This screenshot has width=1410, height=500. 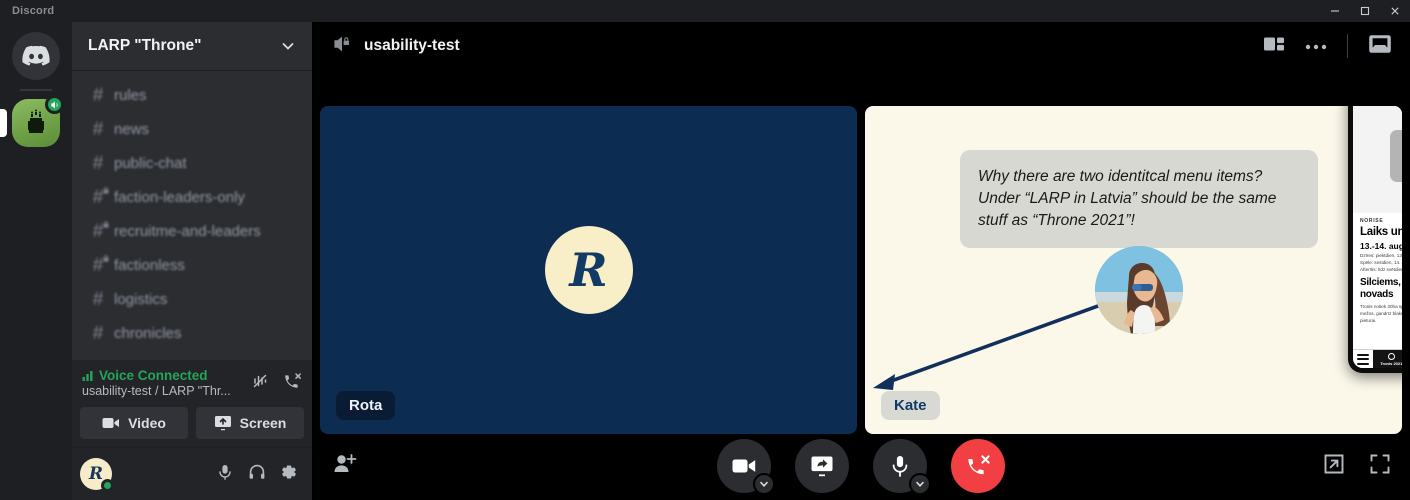 I want to click on channel-label: chronicles, so click(x=148, y=333).